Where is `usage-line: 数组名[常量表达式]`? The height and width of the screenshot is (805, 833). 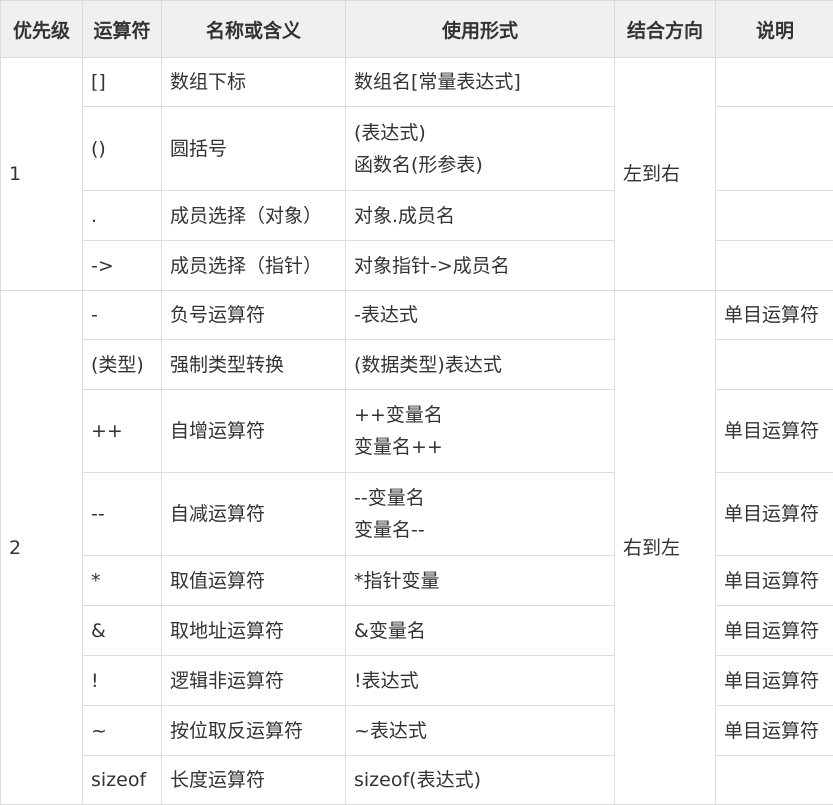 usage-line: 数组名[常量表达式] is located at coordinates (480, 82).